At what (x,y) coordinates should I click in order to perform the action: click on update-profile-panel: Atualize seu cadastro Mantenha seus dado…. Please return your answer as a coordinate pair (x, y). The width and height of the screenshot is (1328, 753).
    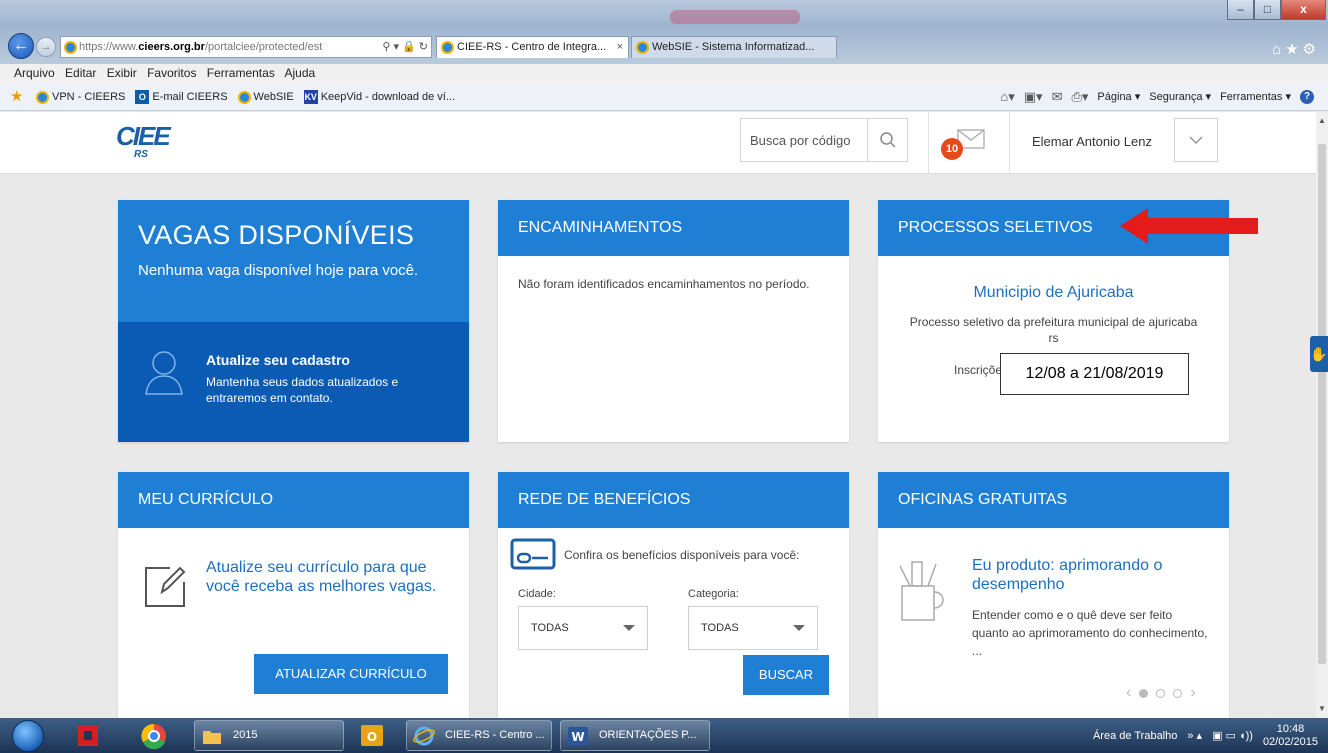
    Looking at the image, I should click on (293, 382).